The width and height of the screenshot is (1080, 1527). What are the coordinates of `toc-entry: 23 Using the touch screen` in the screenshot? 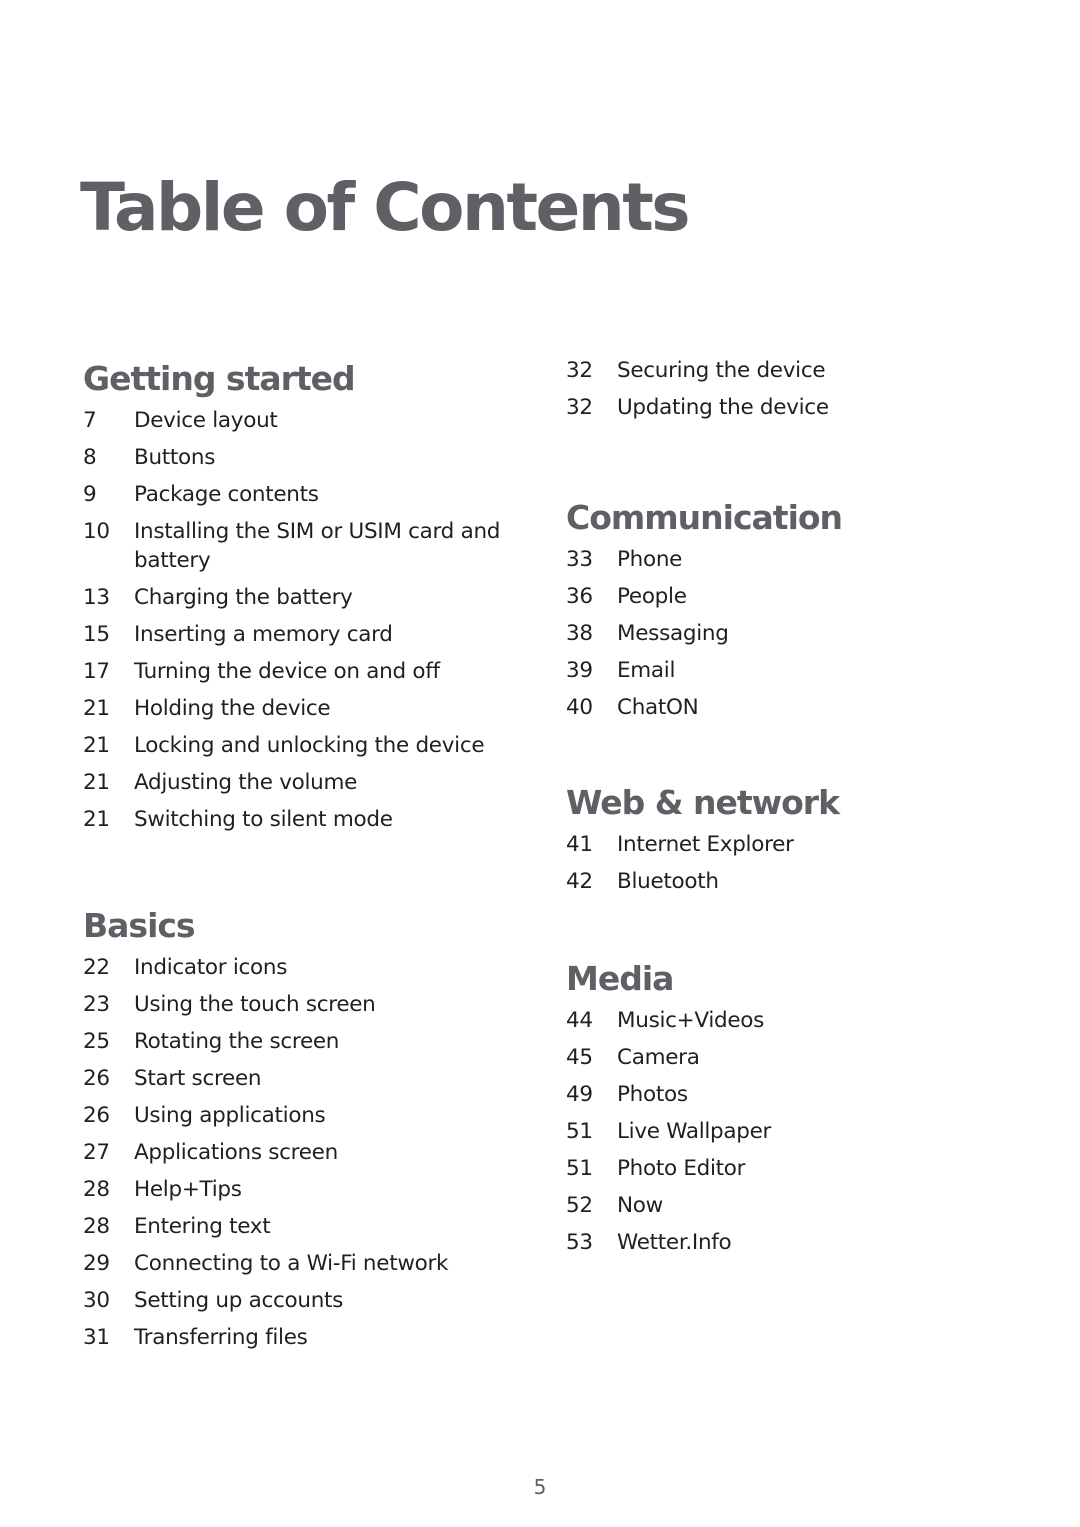 It's located at (303, 1004).